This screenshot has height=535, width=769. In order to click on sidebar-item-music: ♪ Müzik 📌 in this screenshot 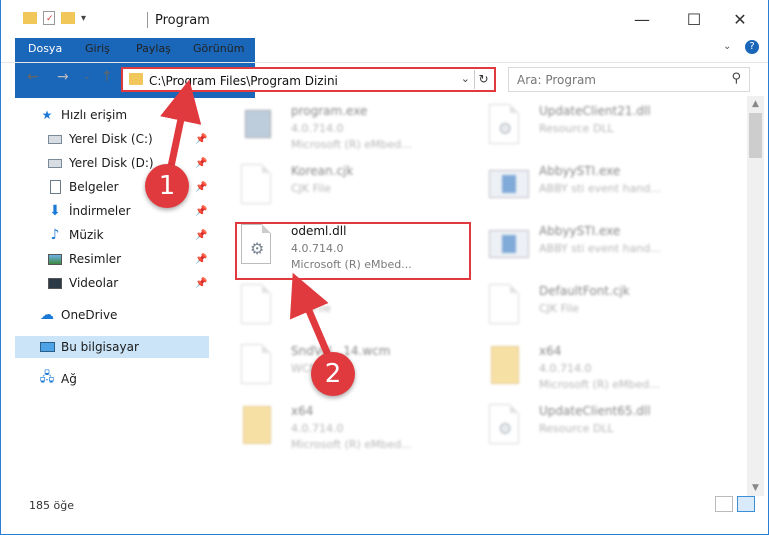, I will do `click(112, 235)`.